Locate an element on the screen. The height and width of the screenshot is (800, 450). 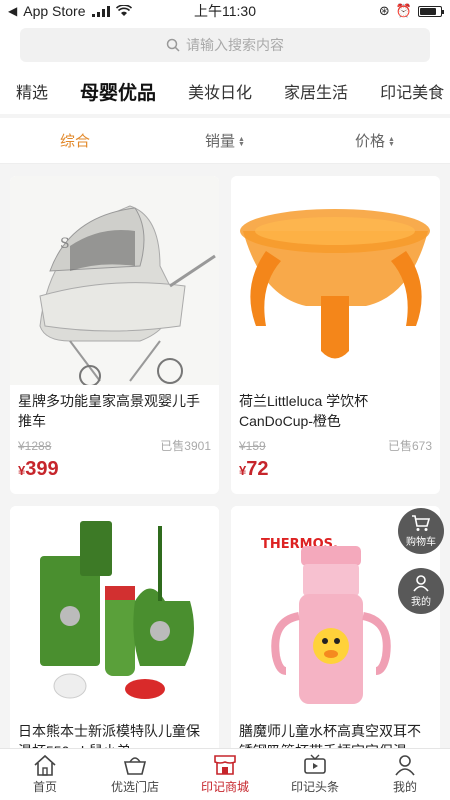
battery-icon is located at coordinates (431, 11).